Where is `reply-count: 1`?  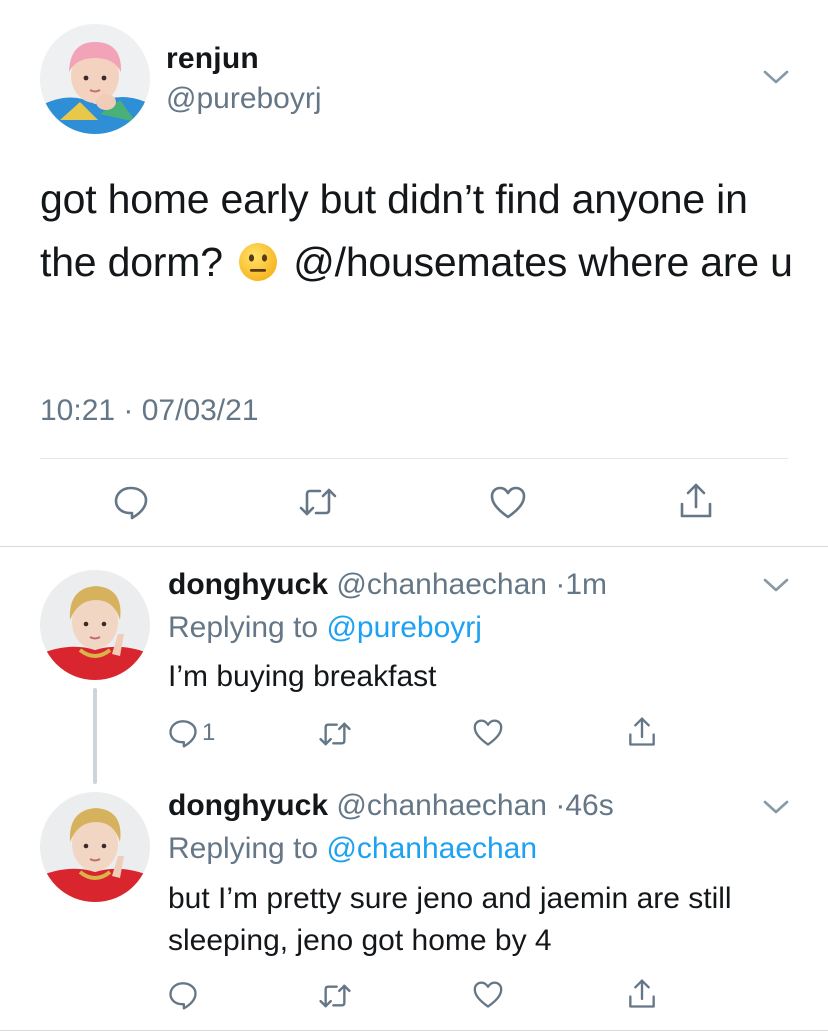 reply-count: 1 is located at coordinates (209, 732).